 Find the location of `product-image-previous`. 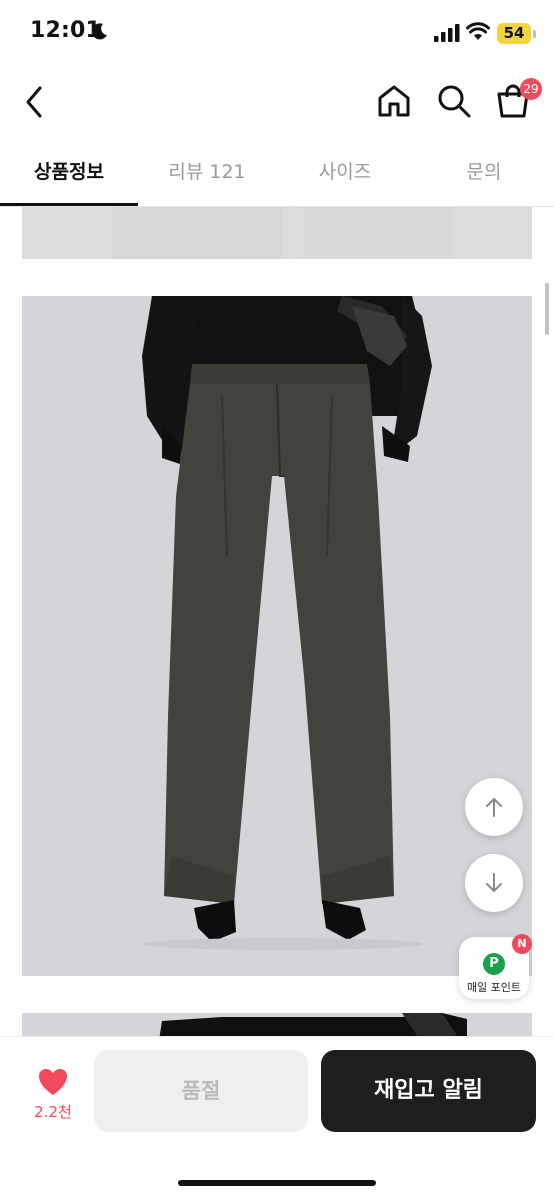

product-image-previous is located at coordinates (277, 233).